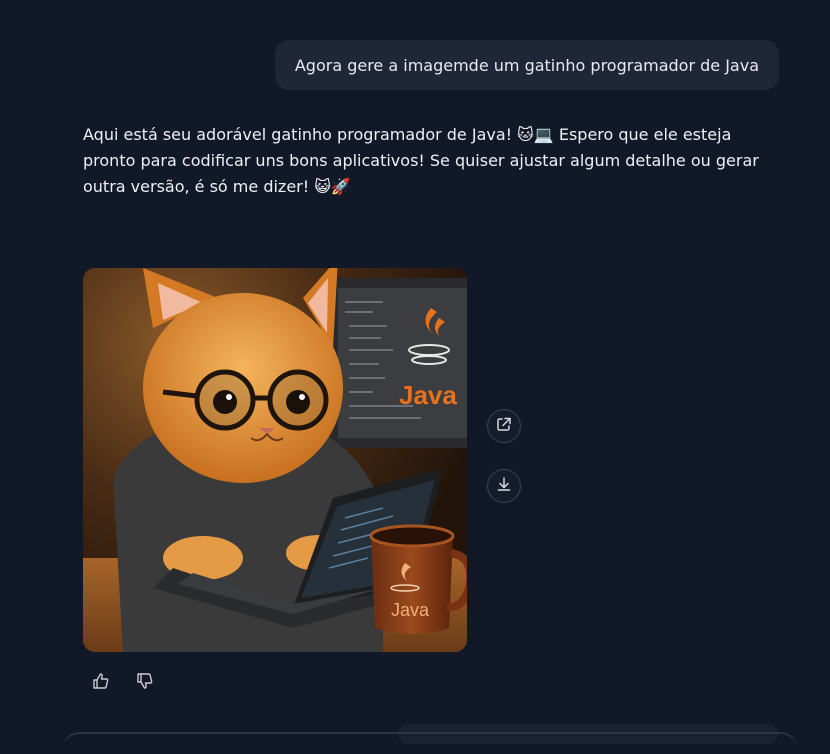 The image size is (830, 754). I want to click on thumbs-down-icon, so click(145, 683).